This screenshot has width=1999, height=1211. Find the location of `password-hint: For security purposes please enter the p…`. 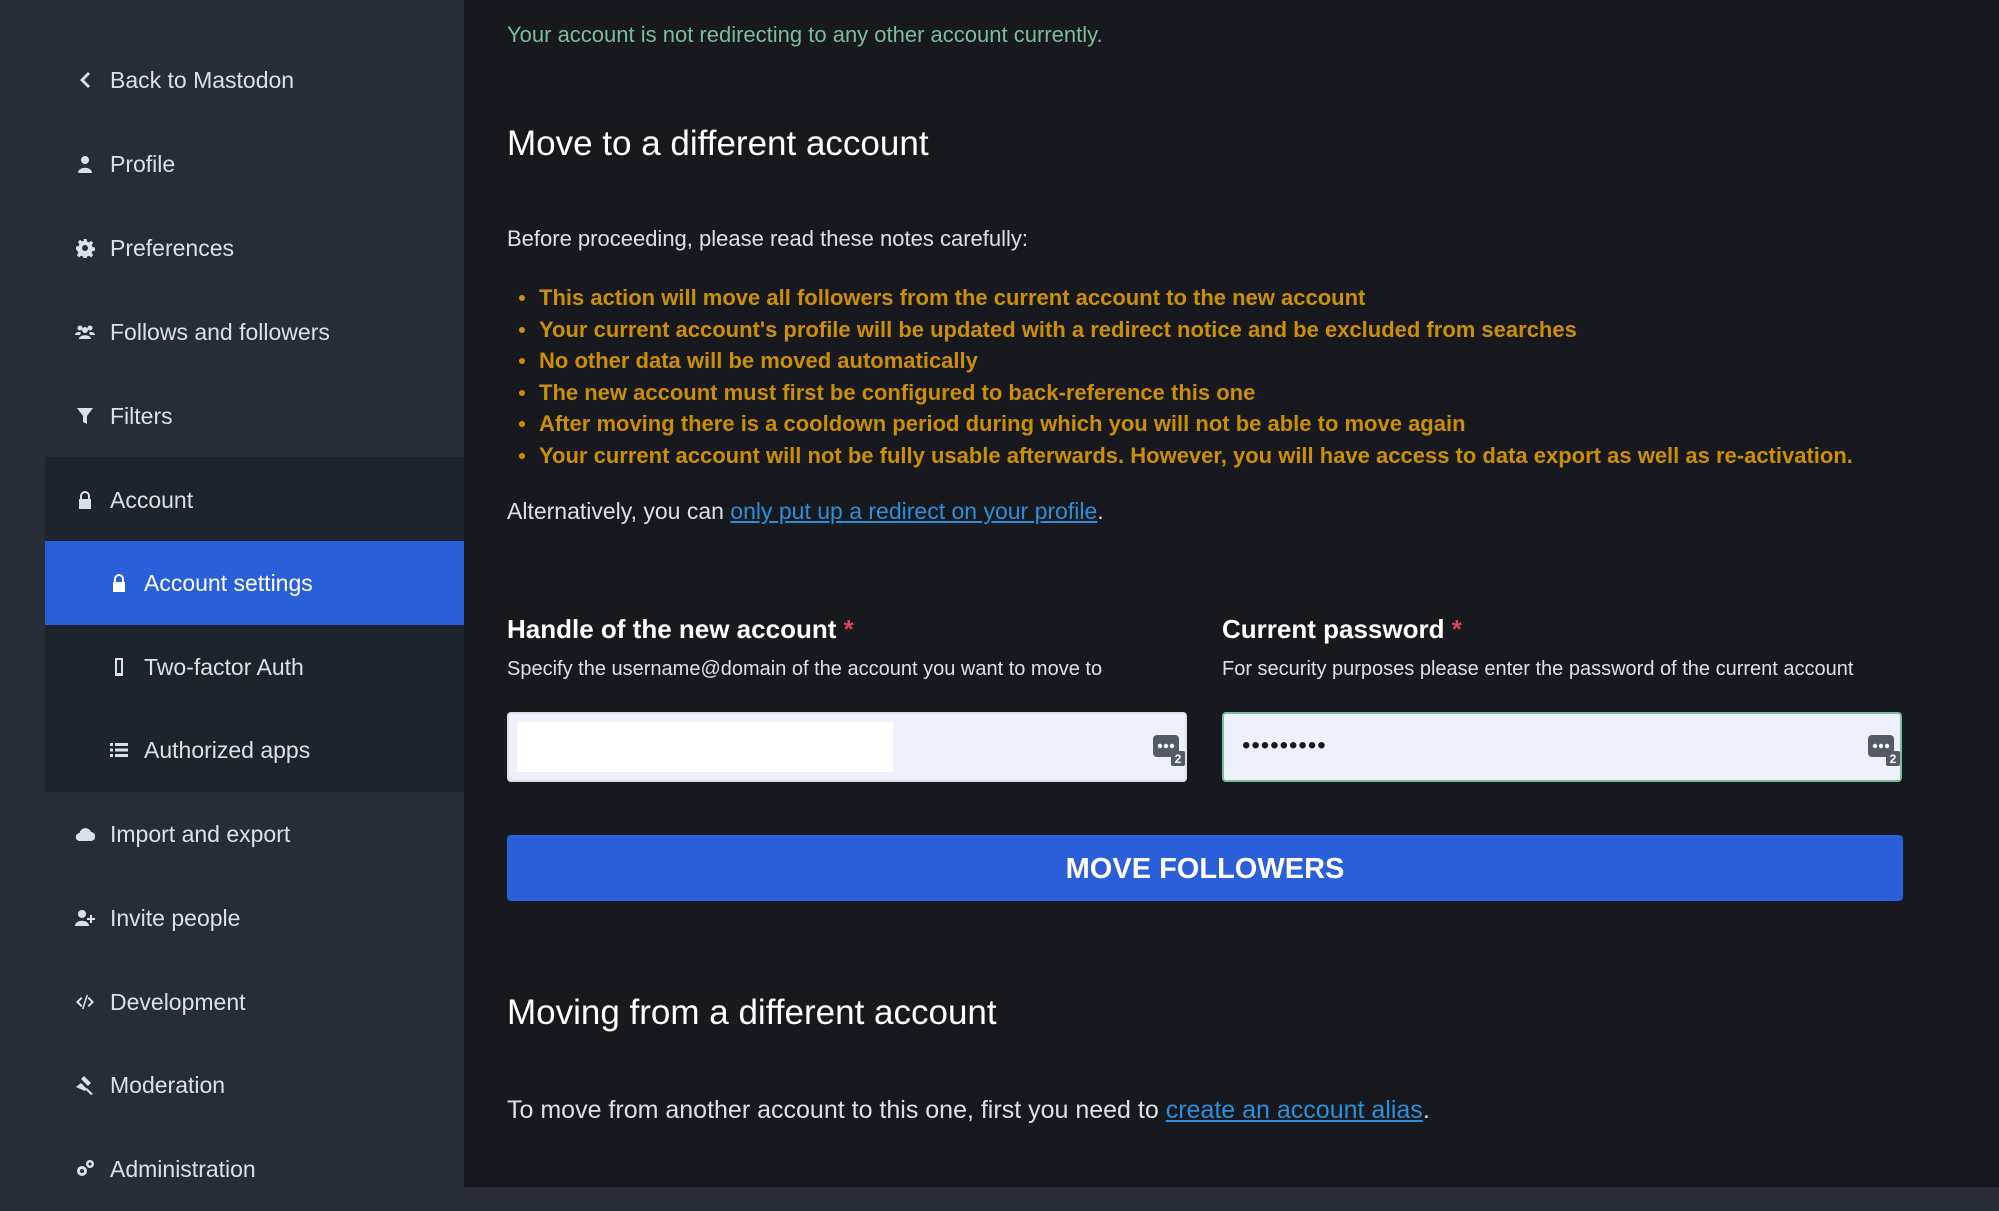

password-hint: For security purposes please enter the p… is located at coordinates (1538, 669).